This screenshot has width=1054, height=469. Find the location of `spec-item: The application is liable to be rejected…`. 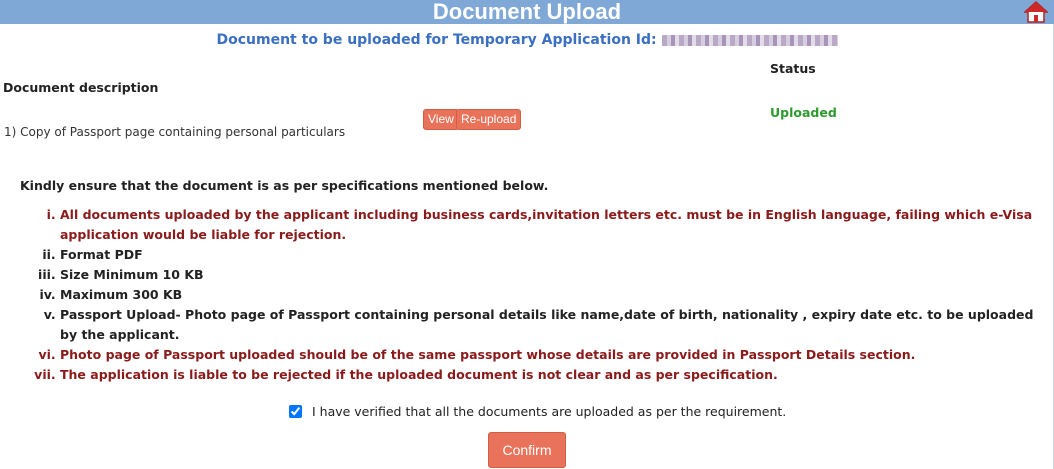

spec-item: The application is liable to be rejected… is located at coordinates (553, 375).